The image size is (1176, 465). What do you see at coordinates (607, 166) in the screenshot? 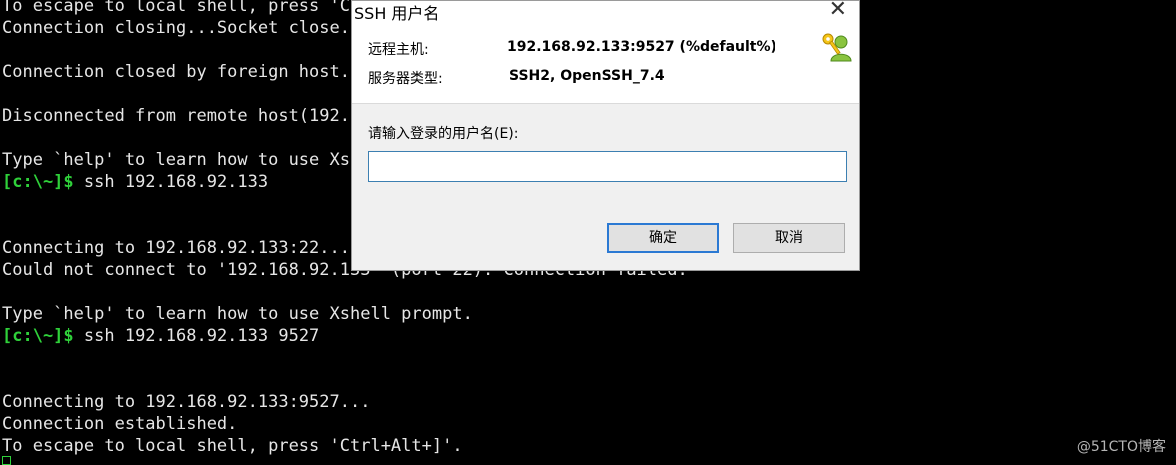
I see `username-input` at bounding box center [607, 166].